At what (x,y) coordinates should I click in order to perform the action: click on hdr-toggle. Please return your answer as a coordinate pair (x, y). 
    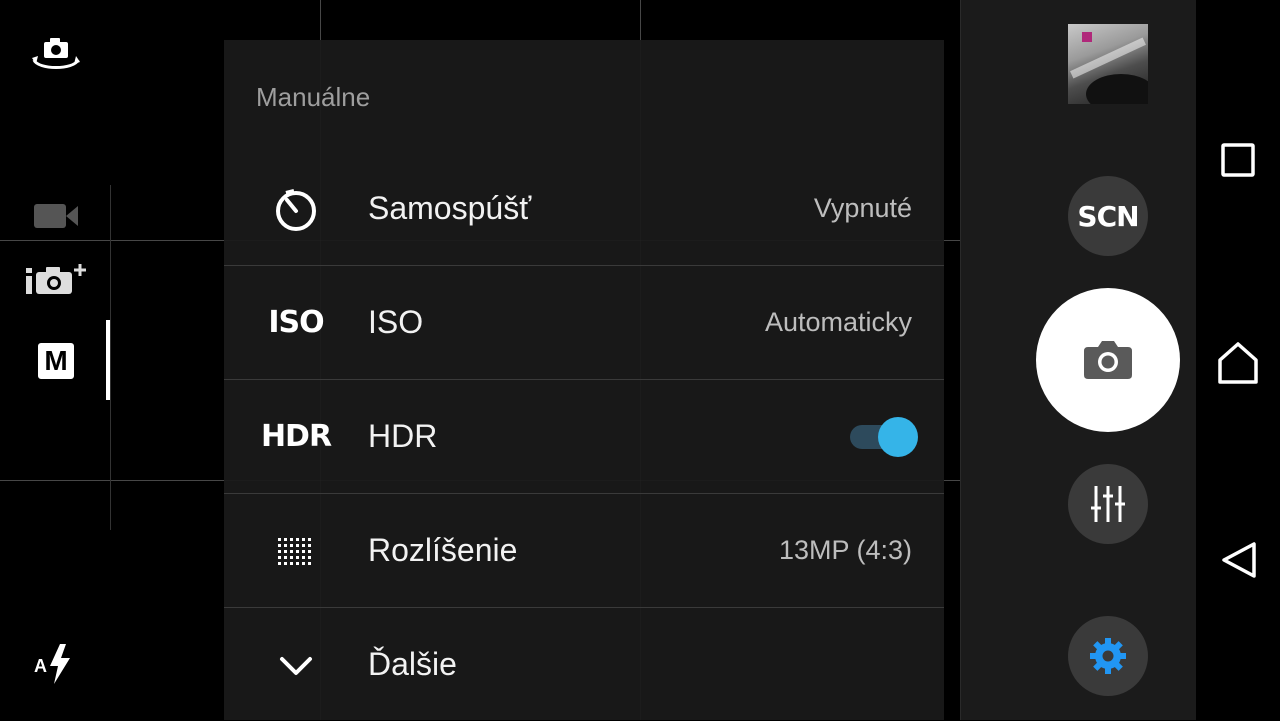
    Looking at the image, I should click on (884, 437).